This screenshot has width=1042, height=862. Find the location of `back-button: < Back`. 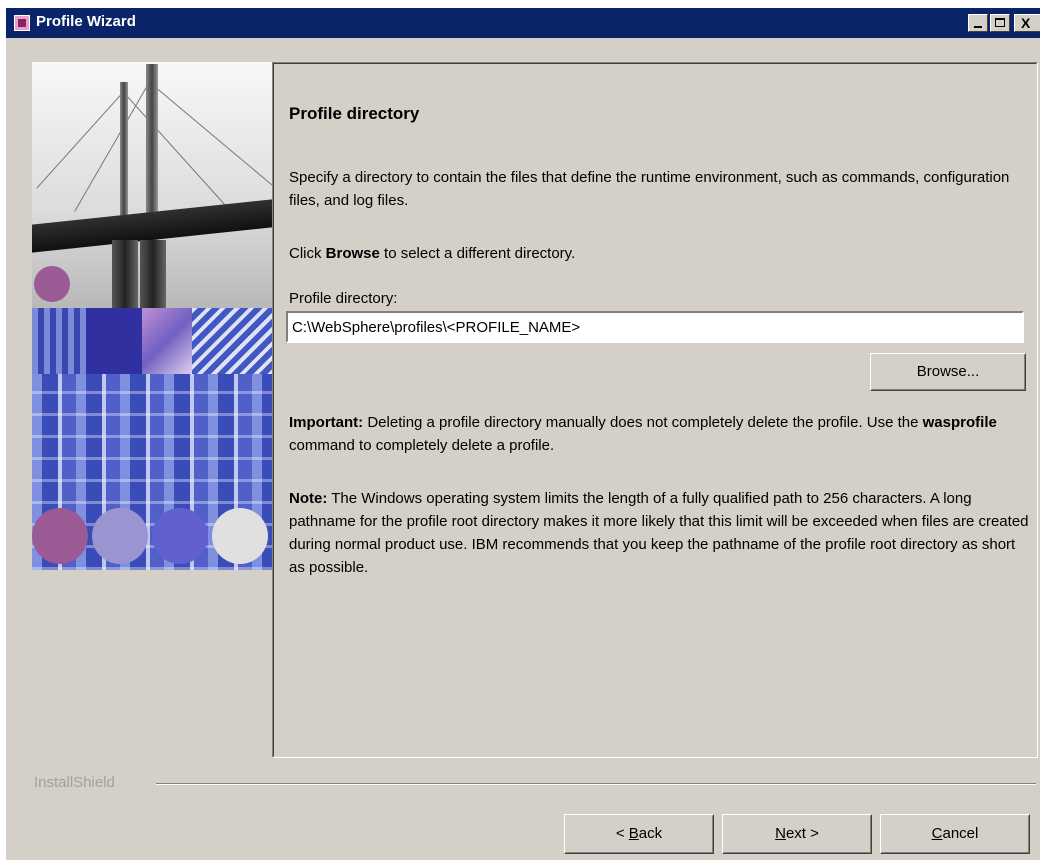

back-button: < Back is located at coordinates (639, 834).